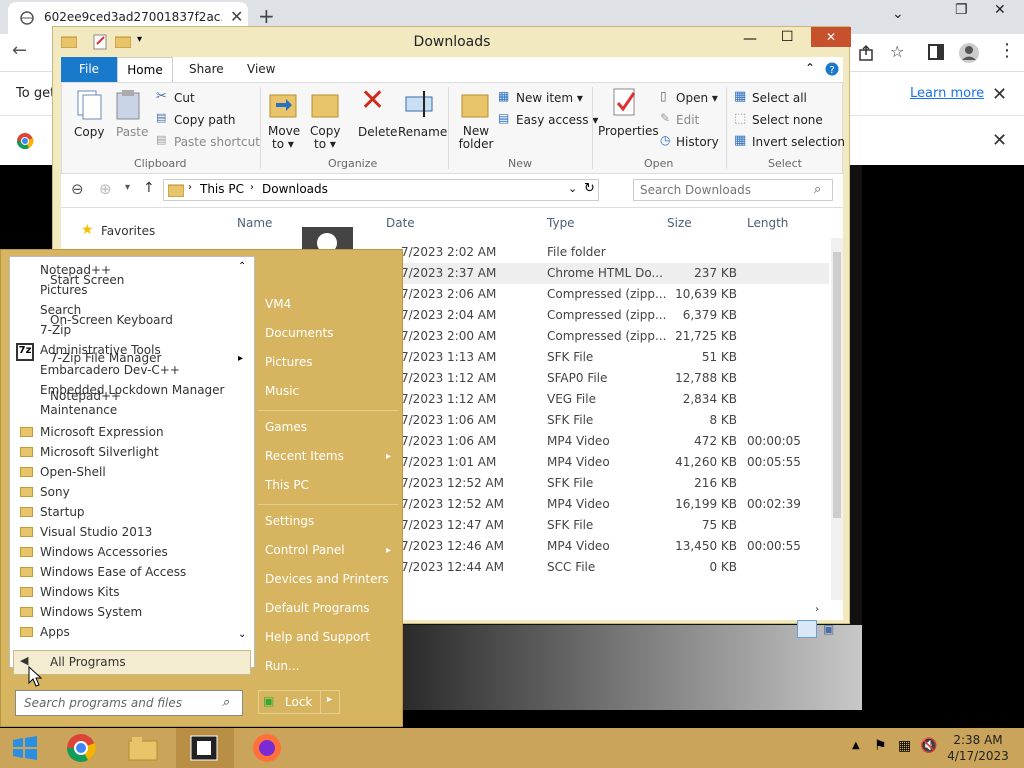 The image size is (1024, 768). What do you see at coordinates (78, 410) in the screenshot?
I see `program-item: Maintenance` at bounding box center [78, 410].